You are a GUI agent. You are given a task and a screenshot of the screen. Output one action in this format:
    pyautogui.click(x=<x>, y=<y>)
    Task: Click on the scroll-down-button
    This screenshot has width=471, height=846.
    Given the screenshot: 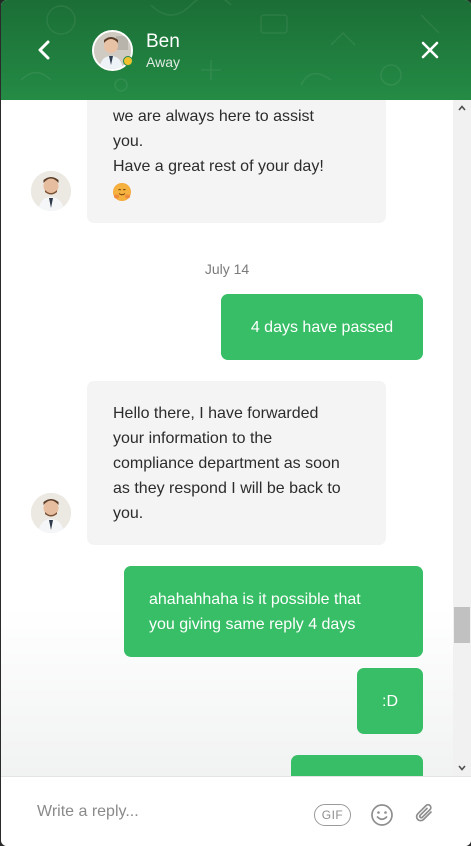 What is the action you would take?
    pyautogui.click(x=462, y=768)
    